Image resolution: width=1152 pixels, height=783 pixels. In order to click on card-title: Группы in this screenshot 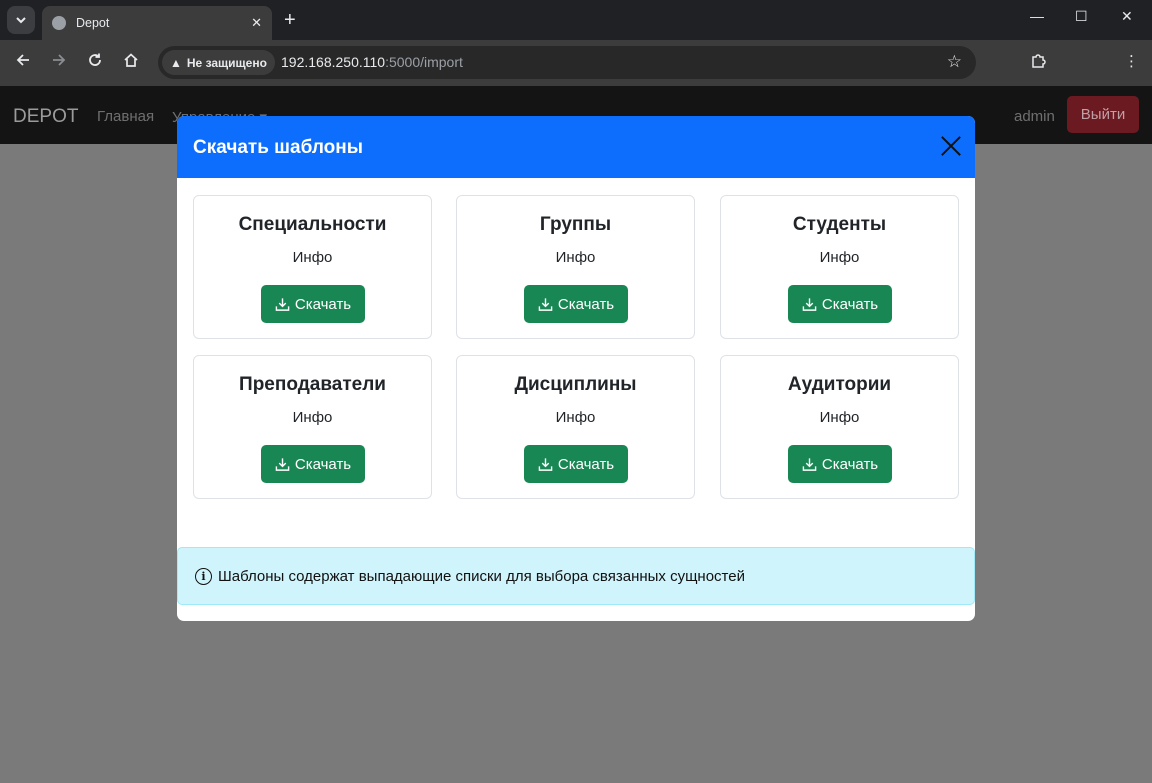, I will do `click(575, 224)`.